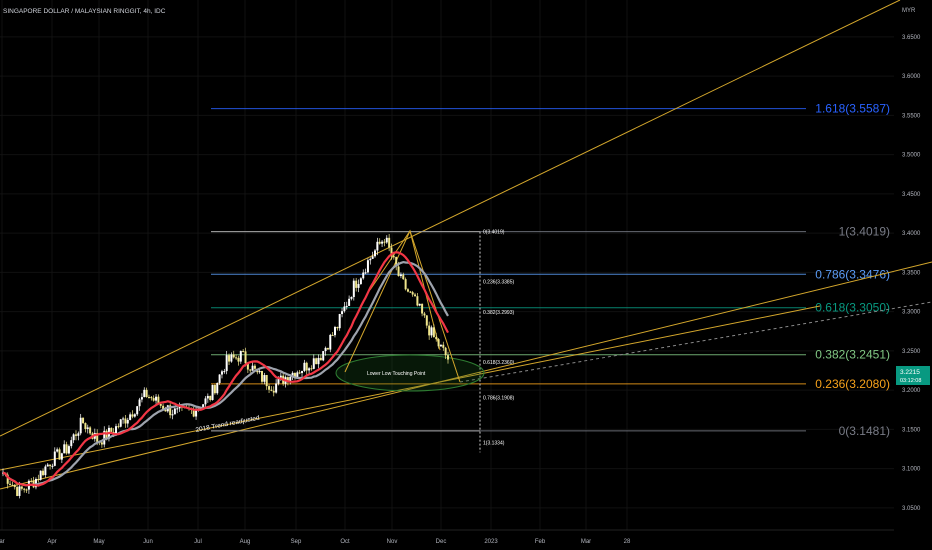  What do you see at coordinates (852, 384) in the screenshot?
I see `fib-level-label: 0.236(3.2080)` at bounding box center [852, 384].